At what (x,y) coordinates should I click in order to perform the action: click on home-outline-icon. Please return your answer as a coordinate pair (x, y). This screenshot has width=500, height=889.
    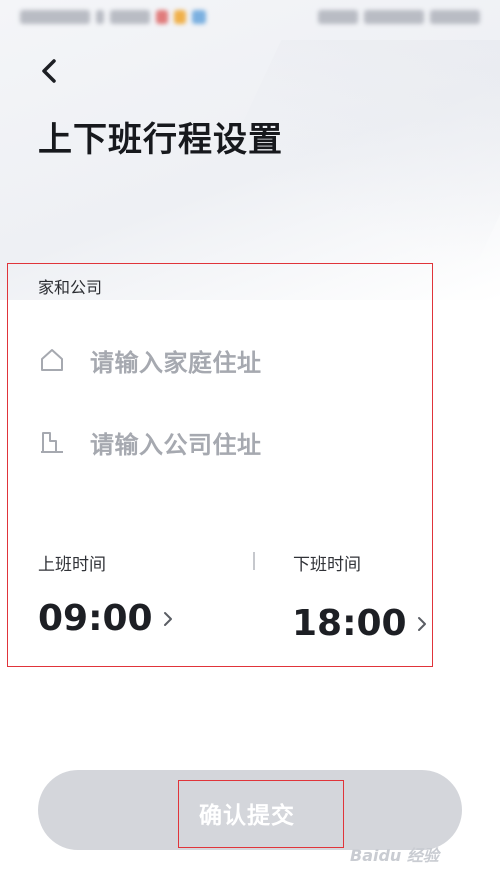
    Looking at the image, I should click on (52, 360).